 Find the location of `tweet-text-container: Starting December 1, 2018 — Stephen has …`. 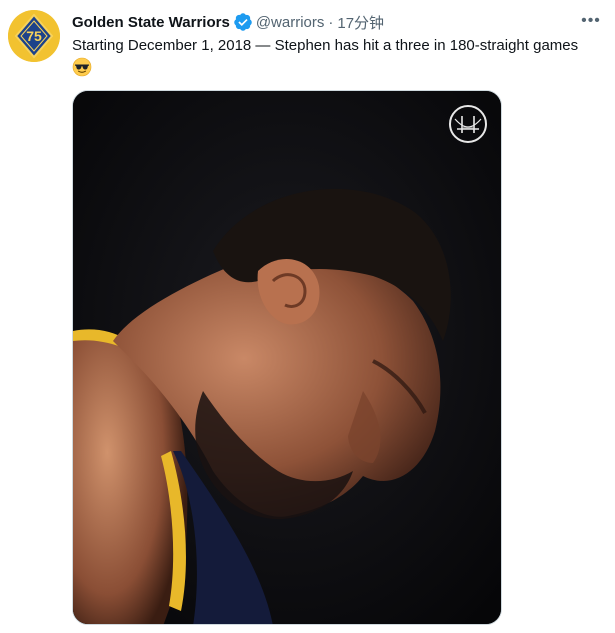

tweet-text-container: Starting December 1, 2018 — Stephen has … is located at coordinates (340, 57).